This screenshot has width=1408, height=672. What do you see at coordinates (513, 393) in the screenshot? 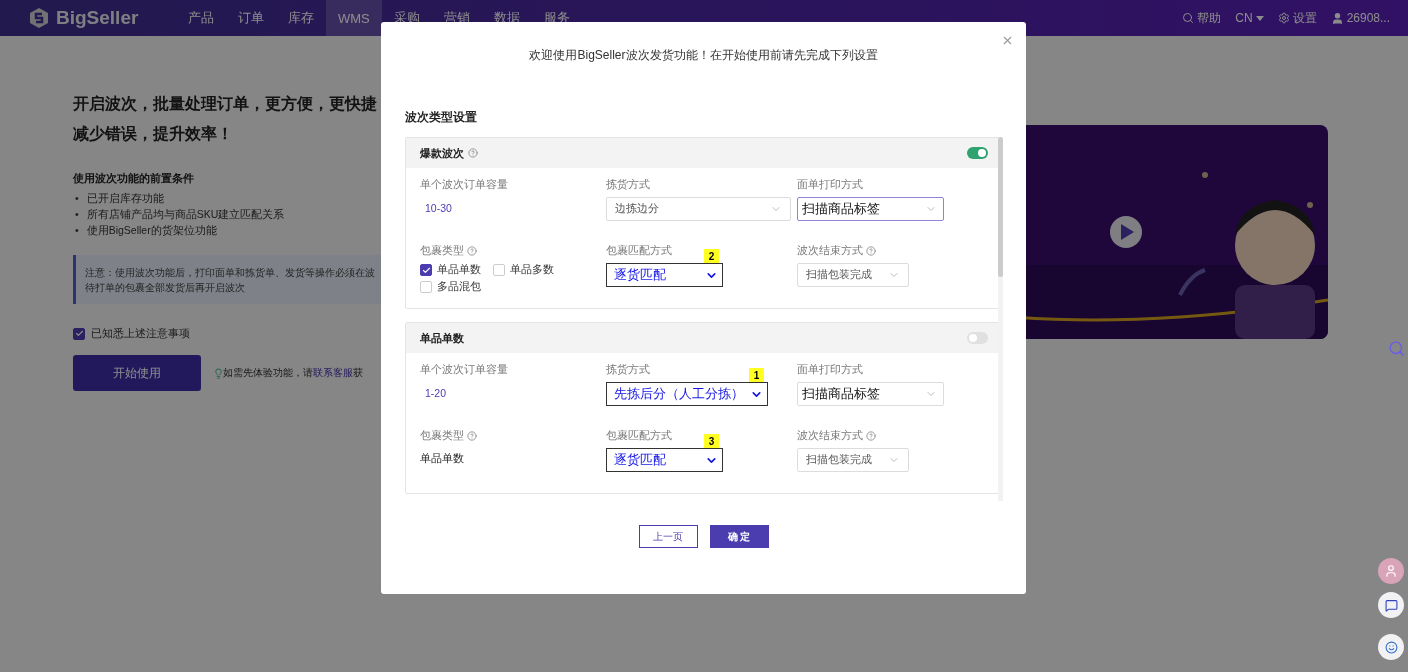
I see `capacity-value: 1-20` at bounding box center [513, 393].